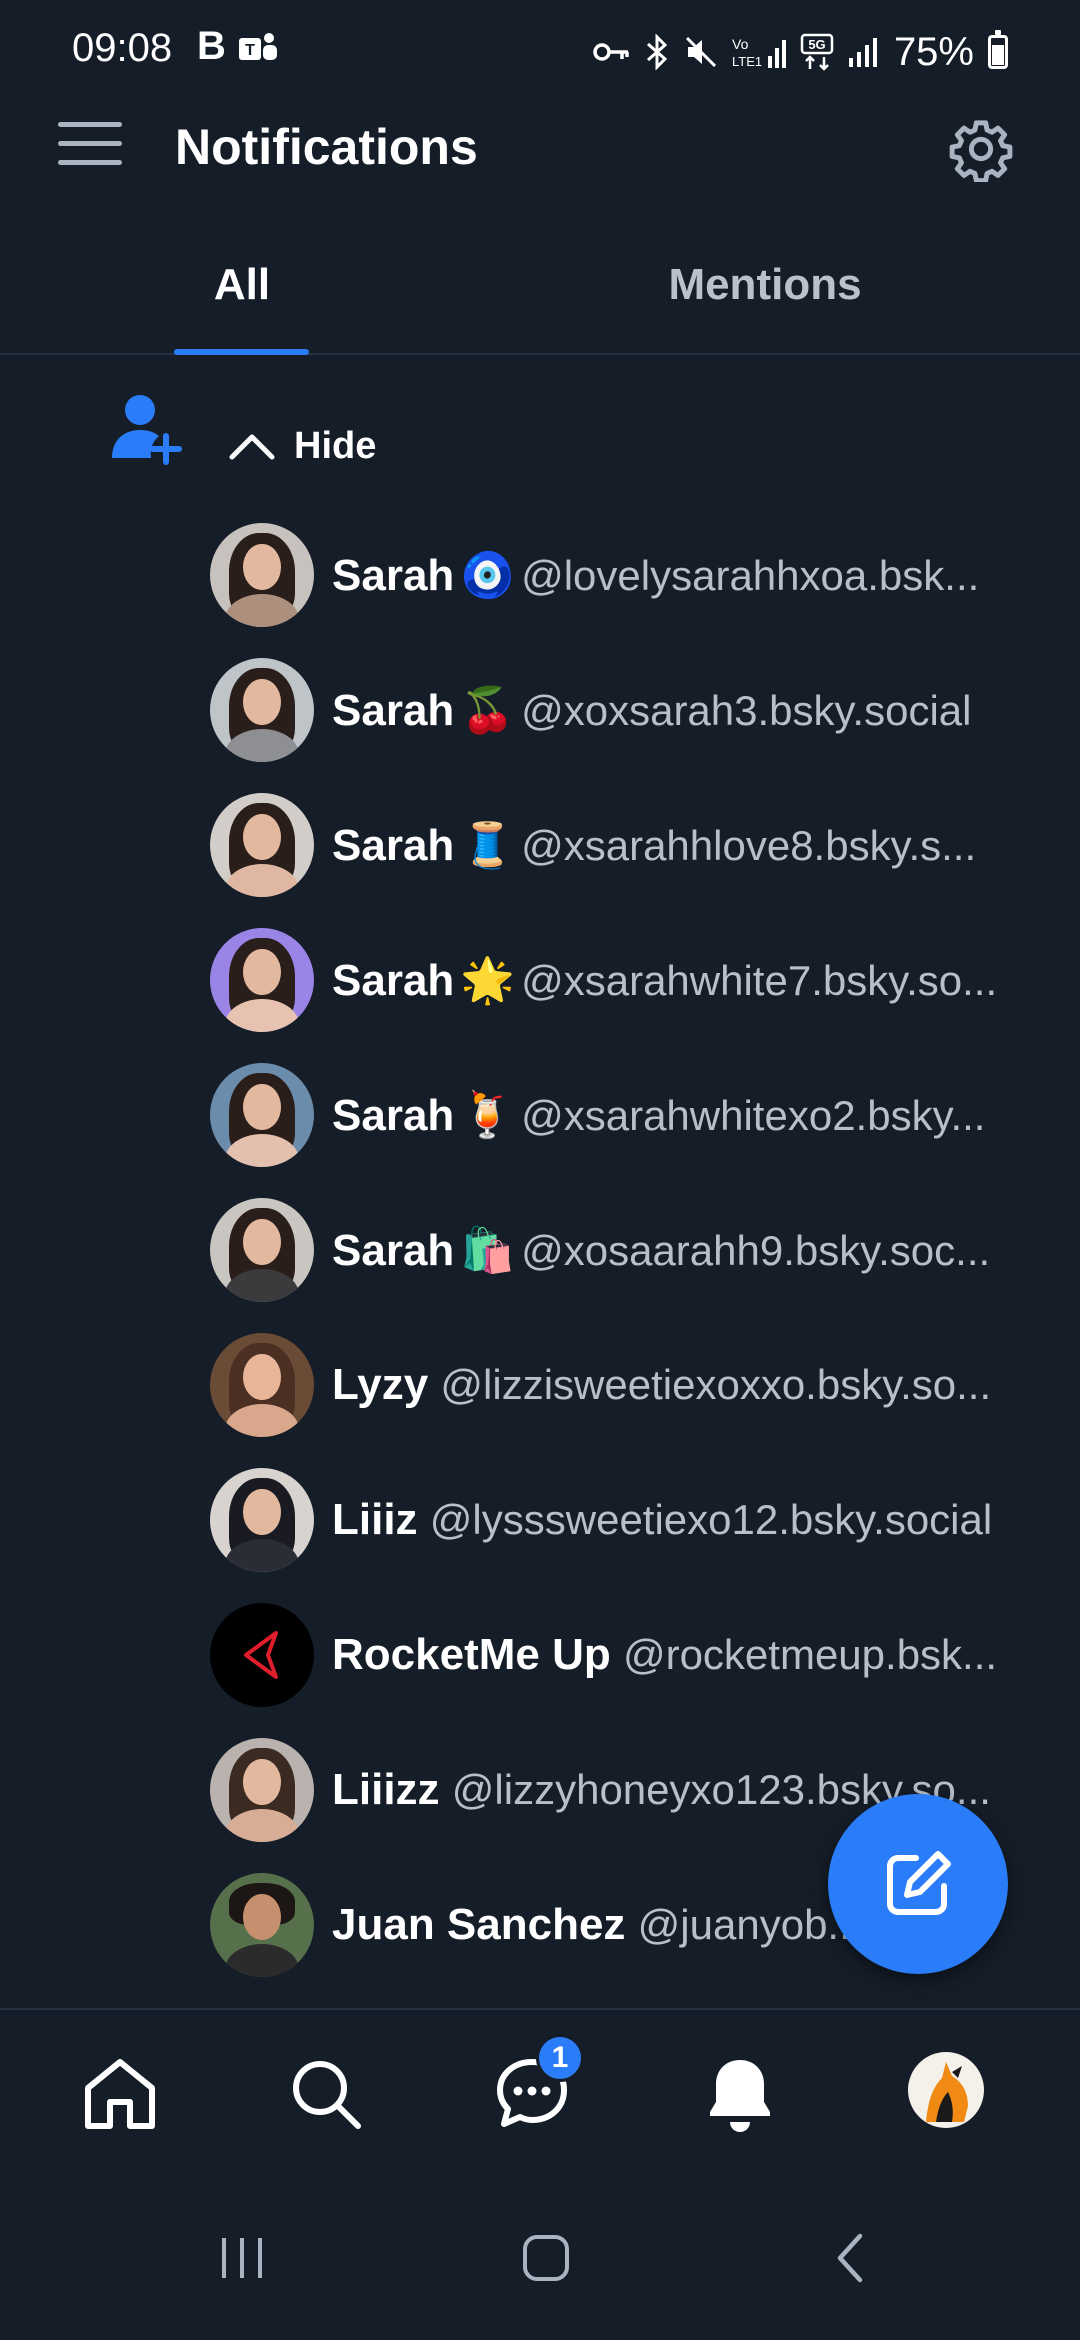 This screenshot has width=1080, height=2340. Describe the element at coordinates (488, 575) in the screenshot. I see `name-emoji: 🧿` at that location.